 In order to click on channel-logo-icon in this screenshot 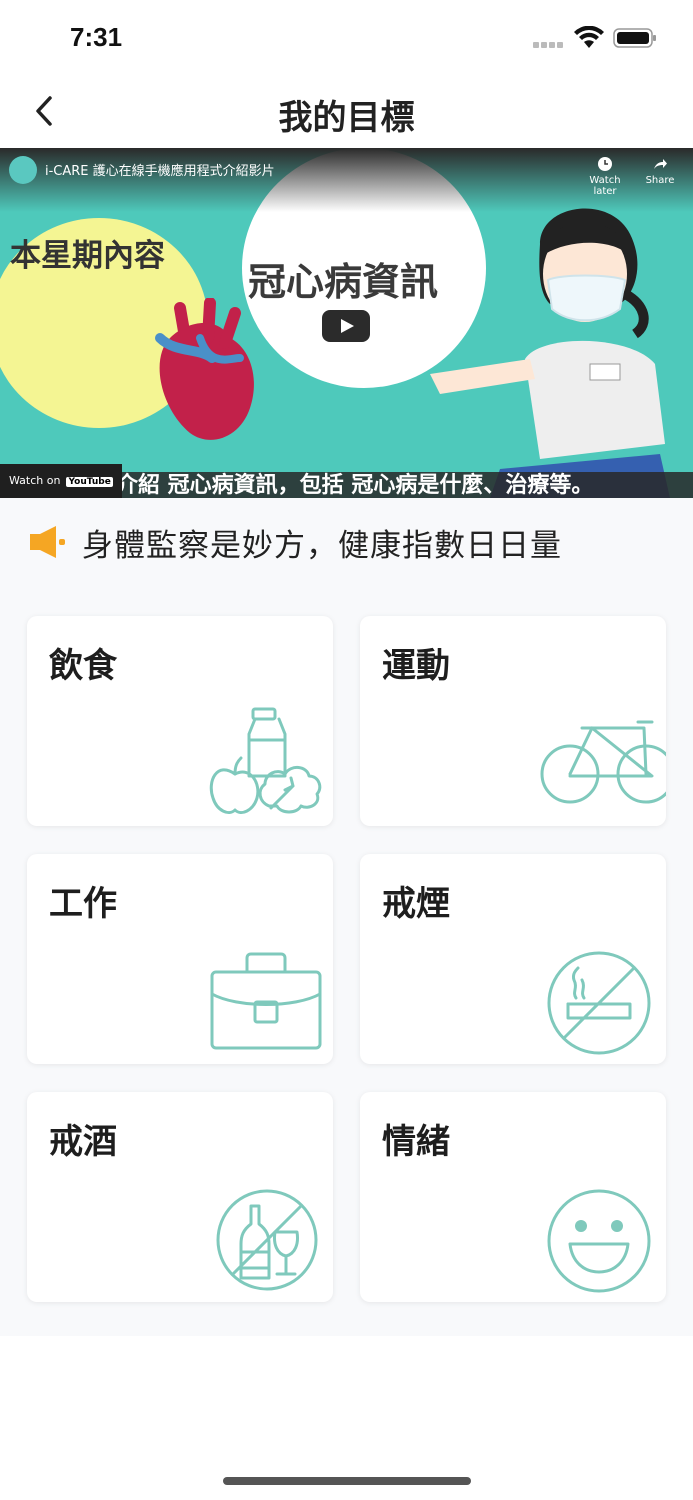, I will do `click(23, 170)`.